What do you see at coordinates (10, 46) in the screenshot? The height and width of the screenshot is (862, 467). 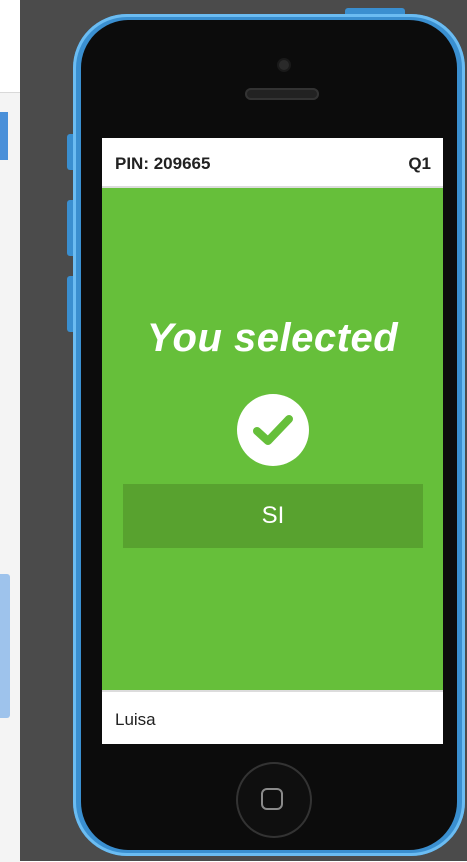 I see `left-panel-top` at bounding box center [10, 46].